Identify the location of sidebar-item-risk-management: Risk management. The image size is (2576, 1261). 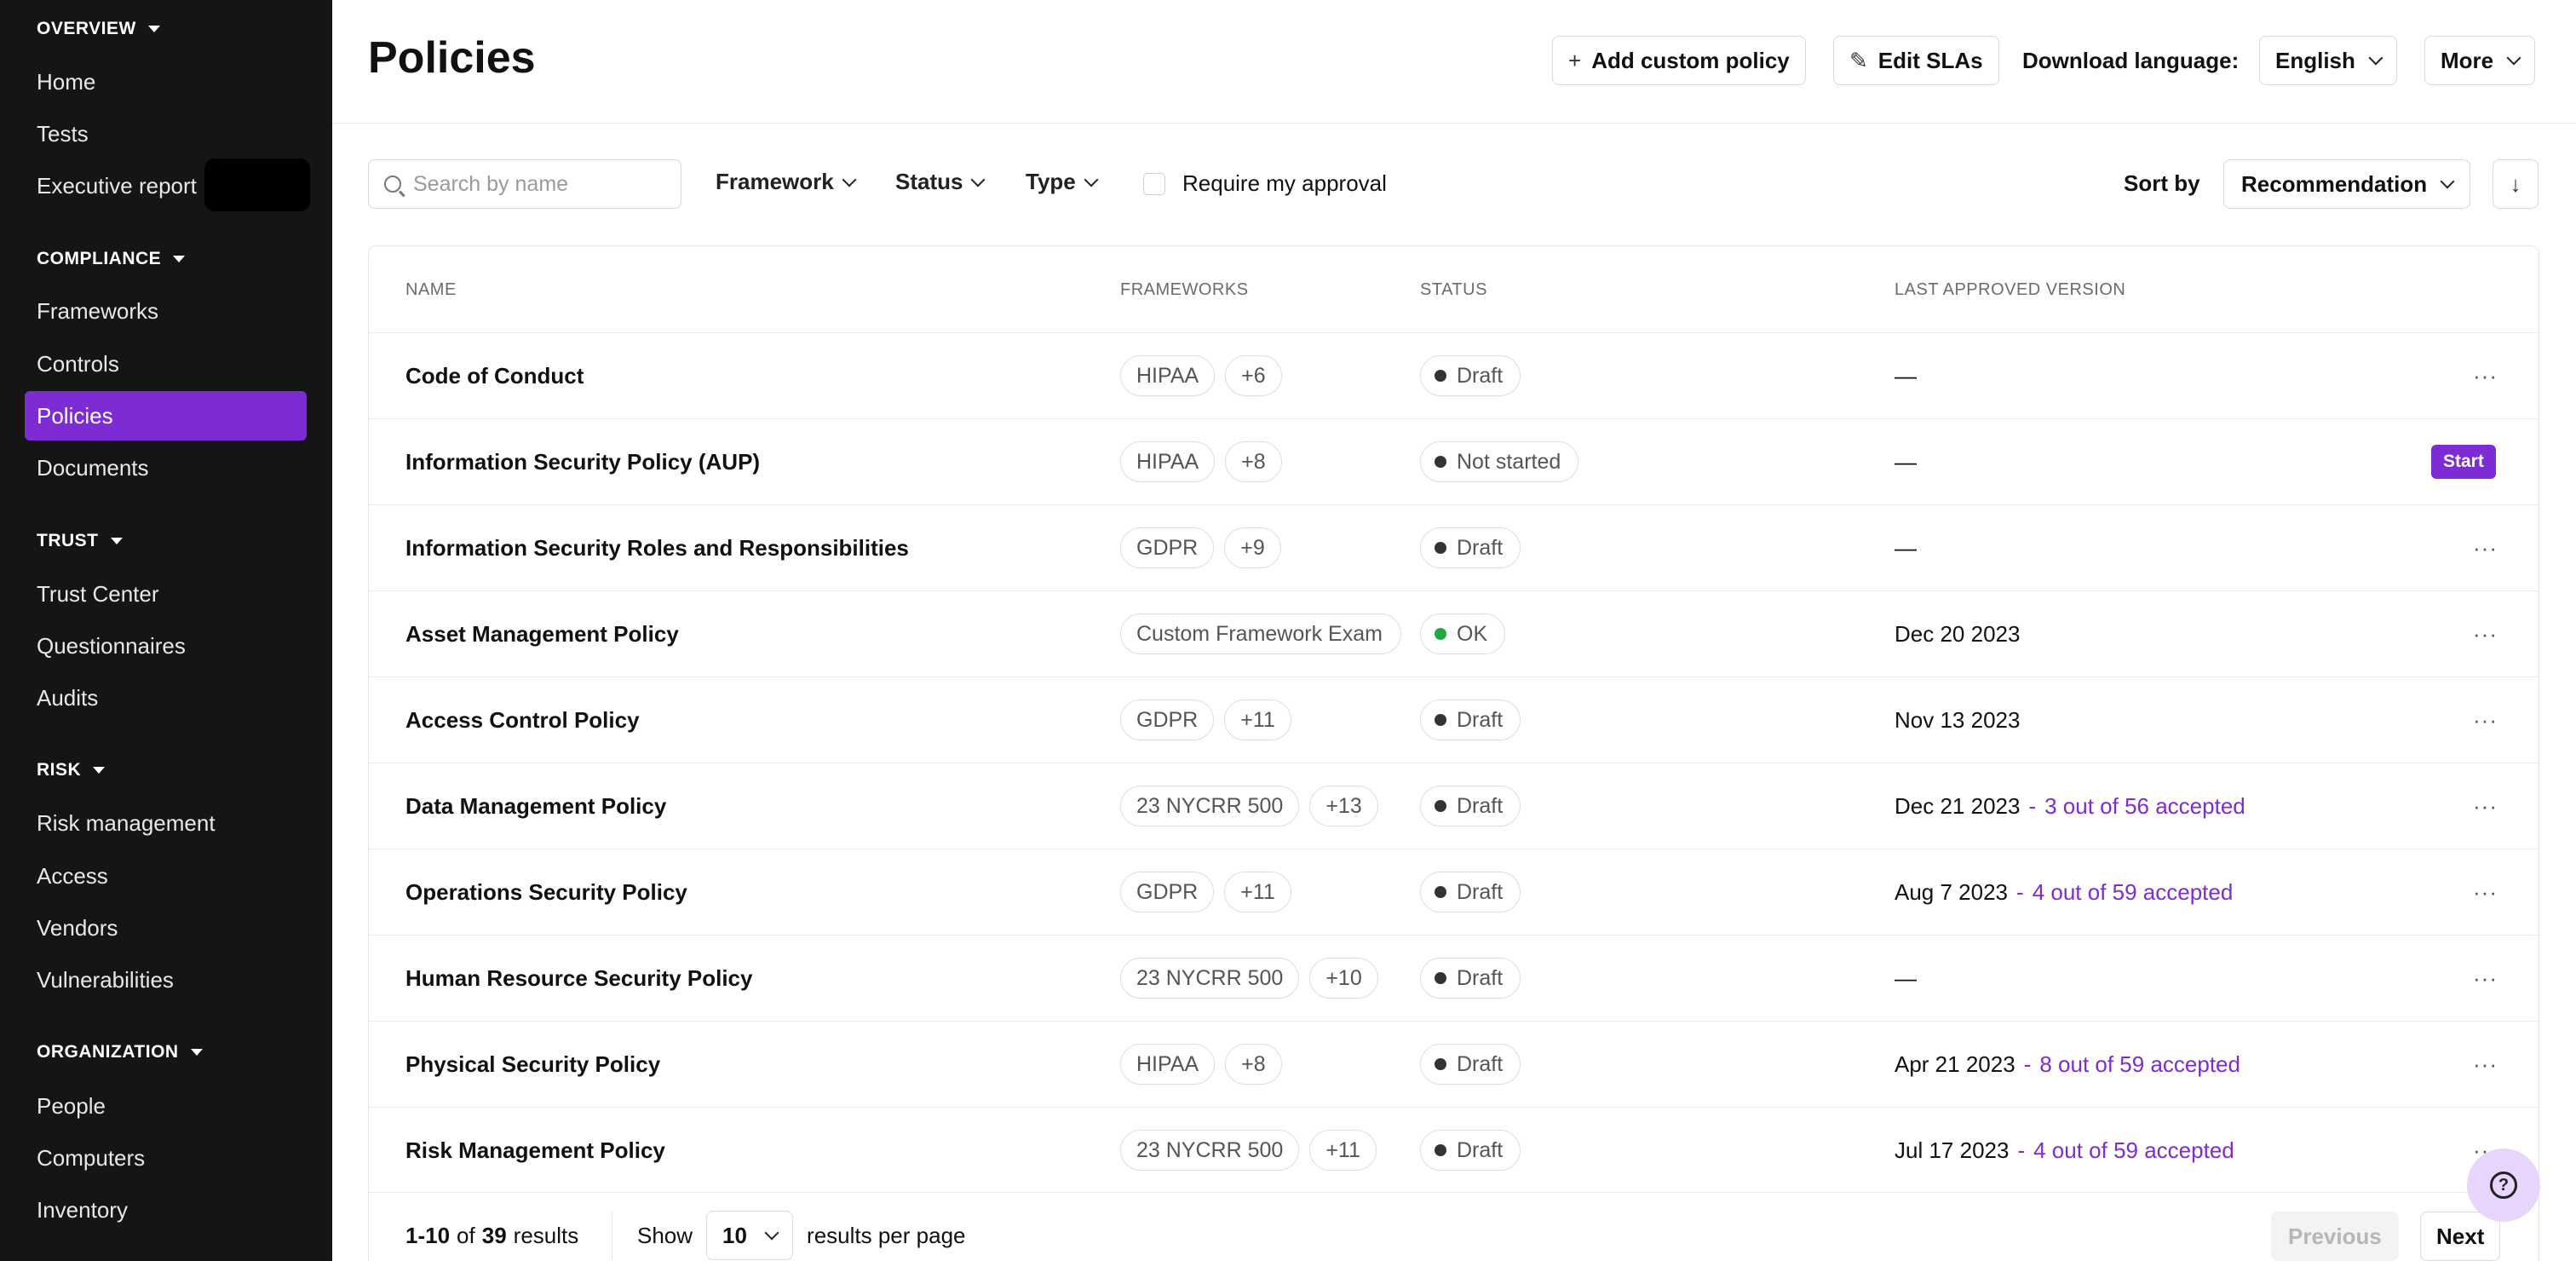
(166, 823).